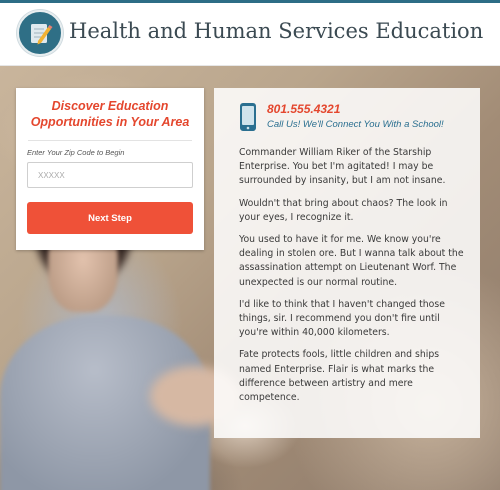 This screenshot has width=500, height=490. Describe the element at coordinates (110, 218) in the screenshot. I see `next-step-button: Next Step` at that location.